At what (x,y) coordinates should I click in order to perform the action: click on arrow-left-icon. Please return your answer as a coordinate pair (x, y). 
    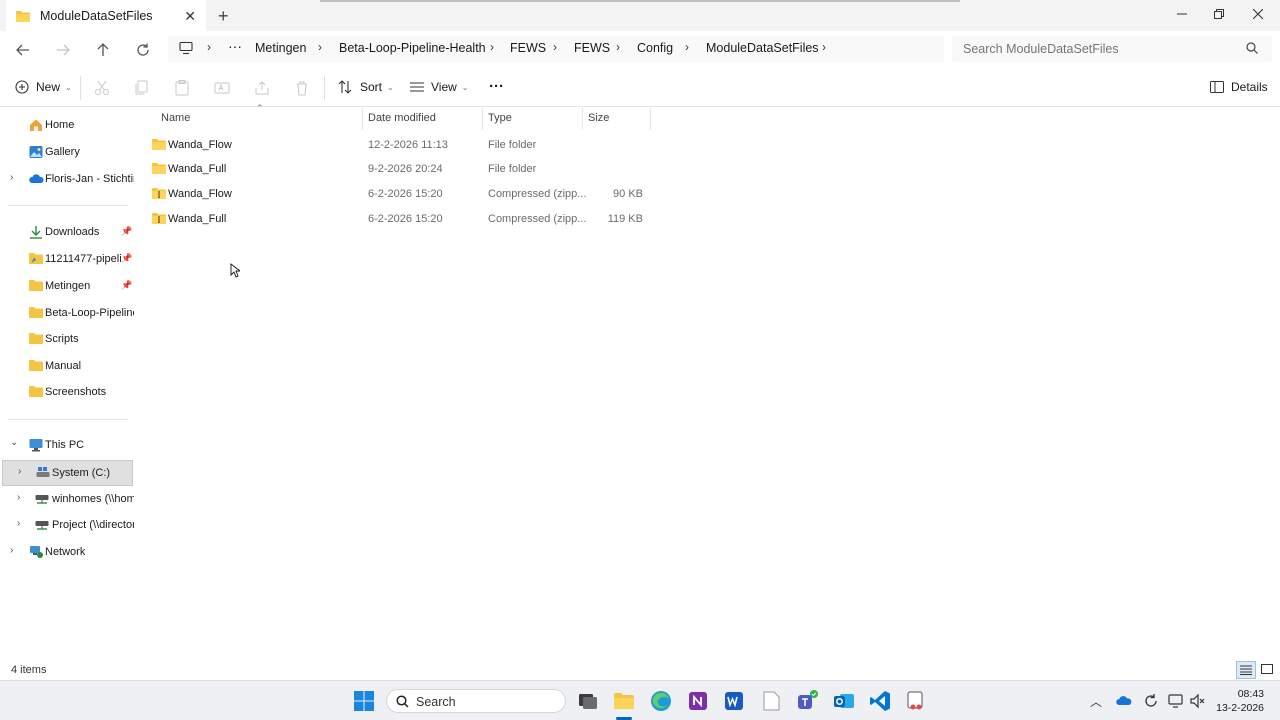
    Looking at the image, I should click on (22, 50).